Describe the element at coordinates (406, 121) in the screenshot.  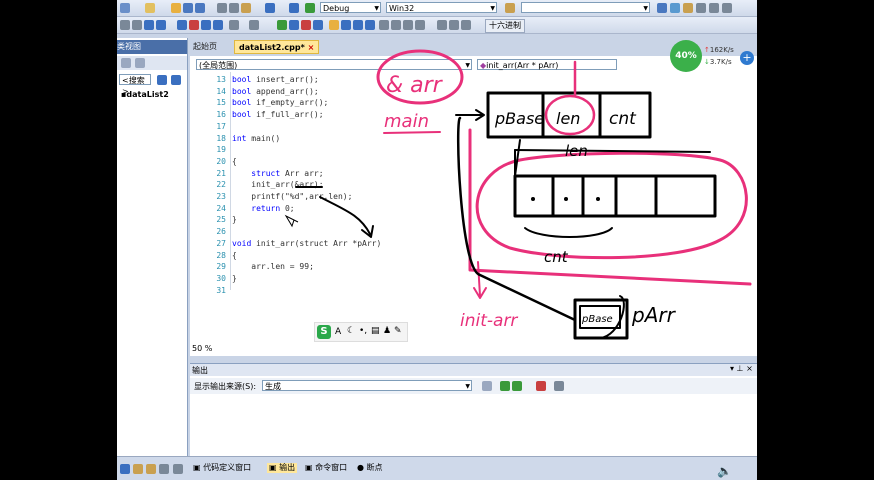
I see `main-label: main` at that location.